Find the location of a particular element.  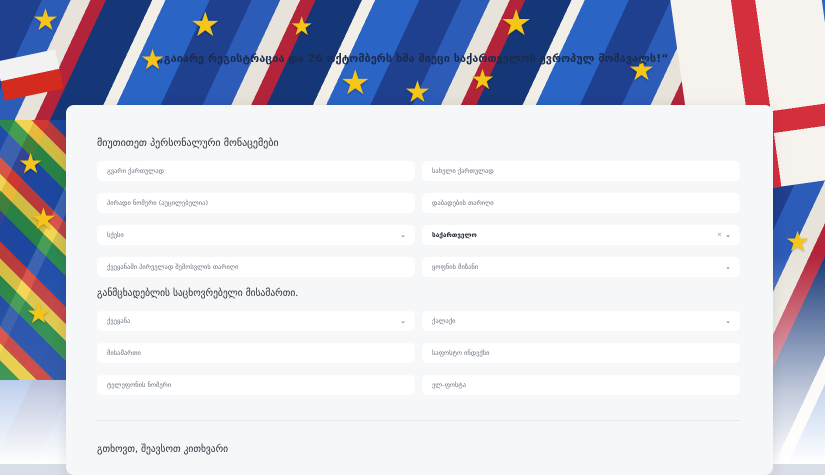

name-placeholder: სახელი ქართულად is located at coordinates (463, 171).